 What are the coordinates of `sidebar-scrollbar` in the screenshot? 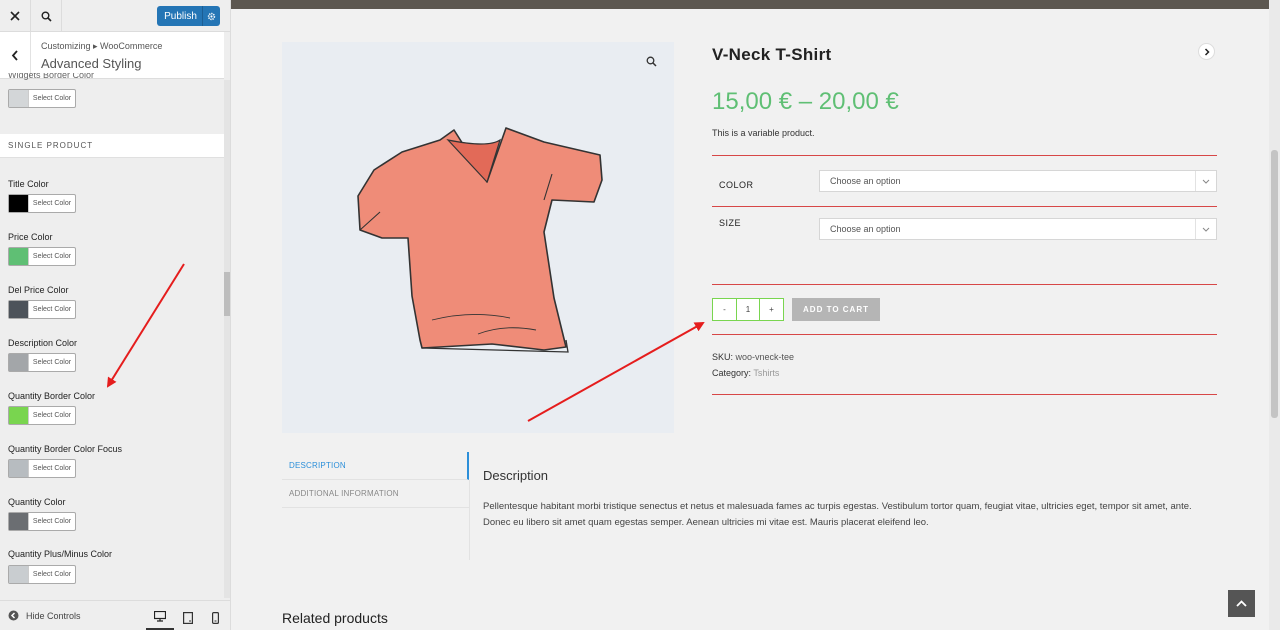 It's located at (227, 339).